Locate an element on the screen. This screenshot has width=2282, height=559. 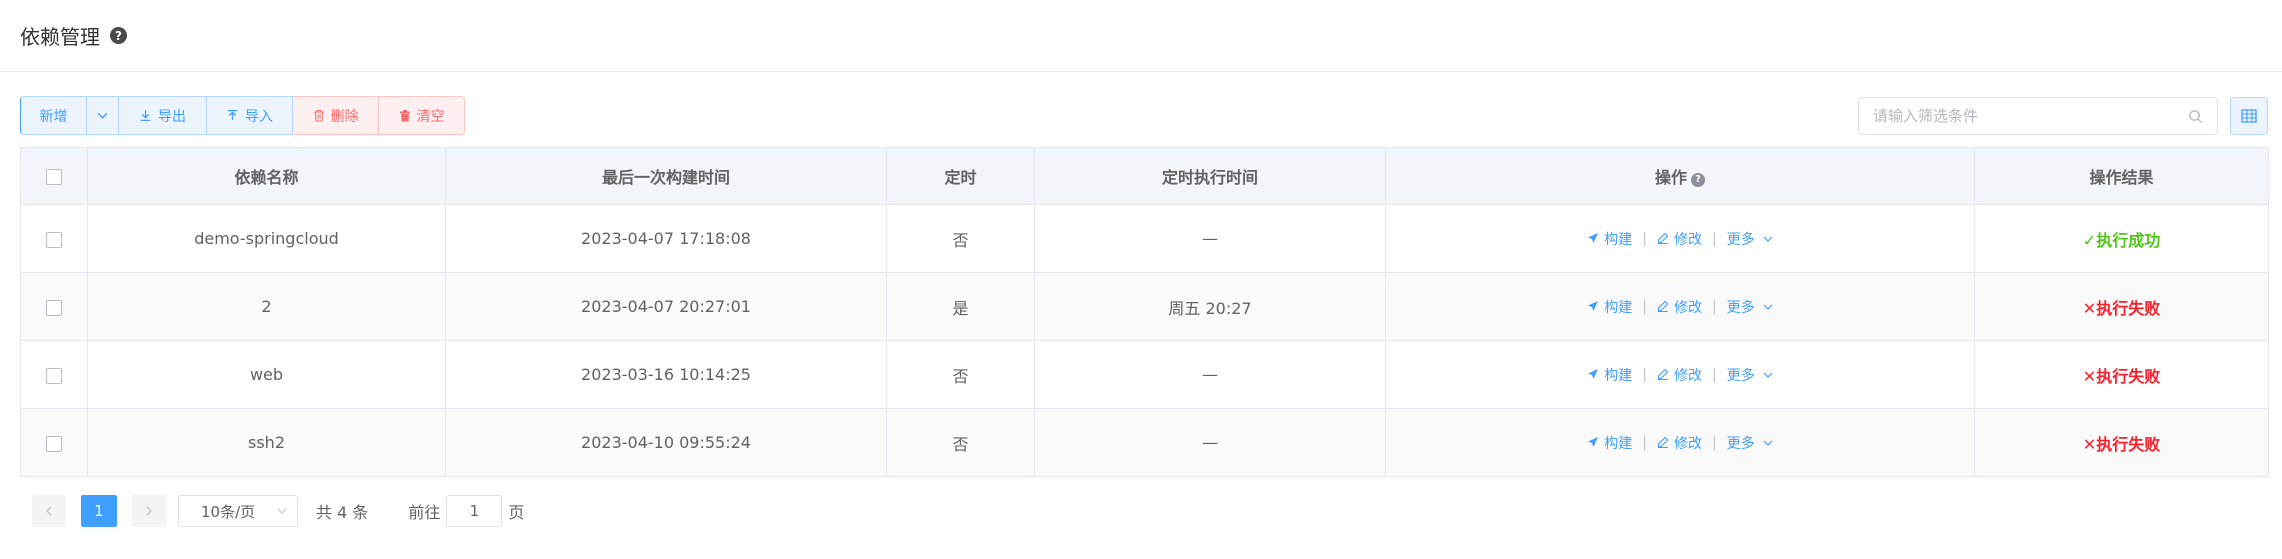
column-header-timed: 定时 is located at coordinates (960, 176).